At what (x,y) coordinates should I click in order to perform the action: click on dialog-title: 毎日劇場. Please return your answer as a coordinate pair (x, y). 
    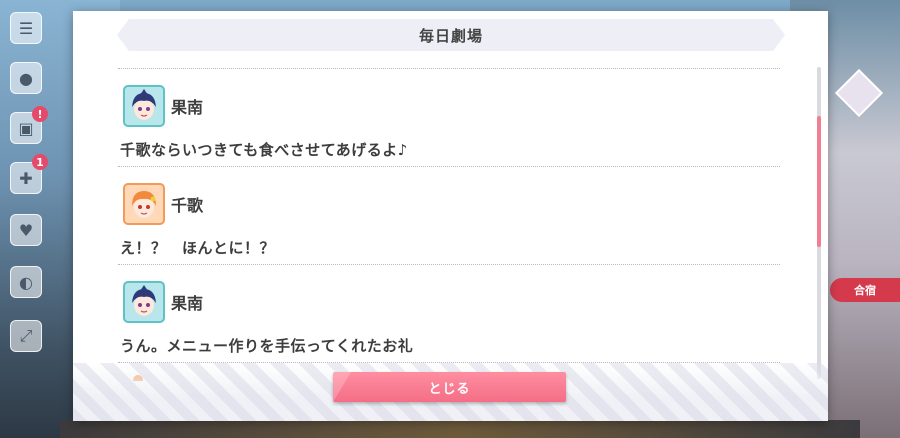
    Looking at the image, I should click on (450, 35).